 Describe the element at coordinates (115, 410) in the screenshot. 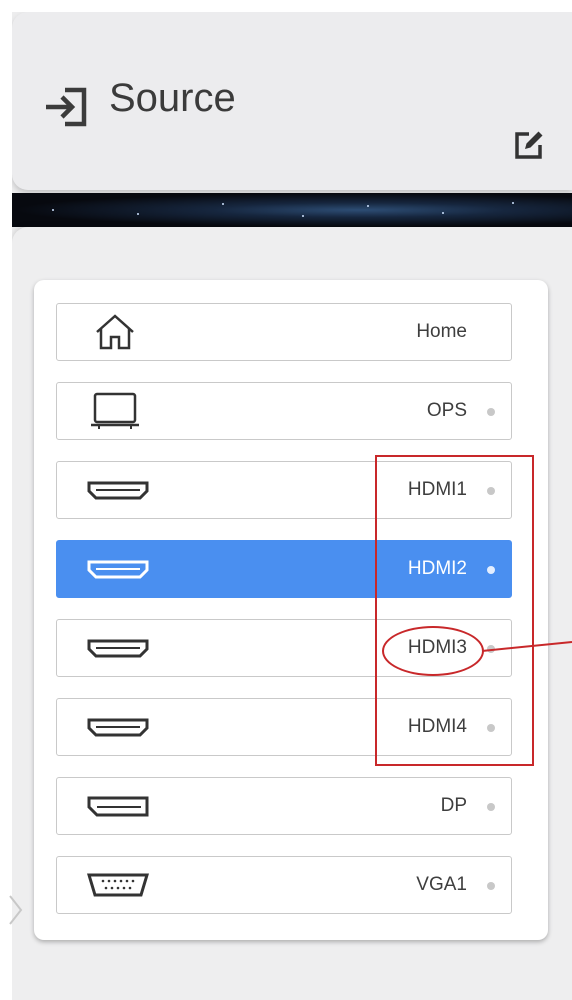

I see `monitor-icon` at that location.